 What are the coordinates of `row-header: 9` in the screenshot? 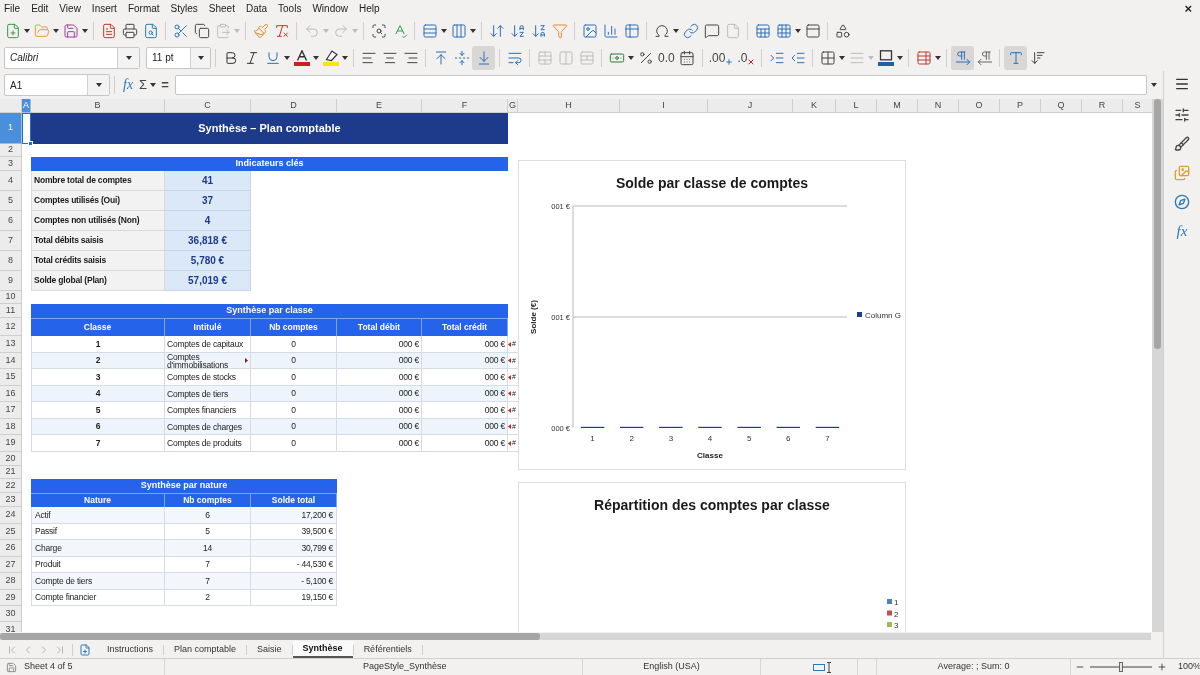 It's located at (11, 281).